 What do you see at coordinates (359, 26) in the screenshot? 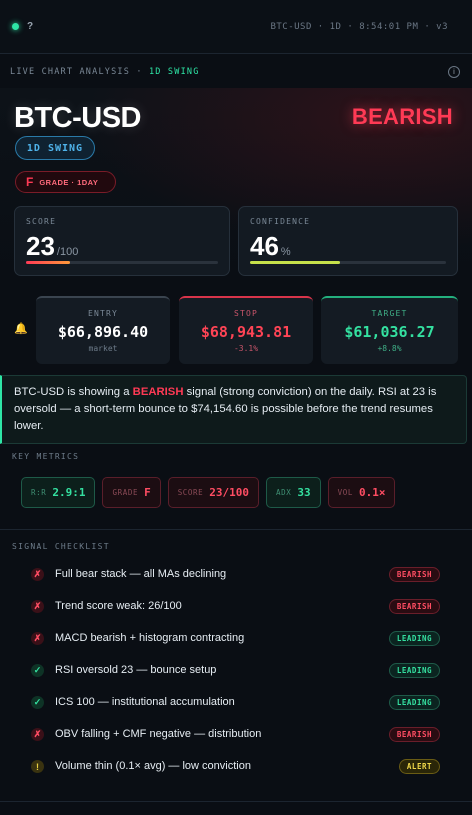
I see `status-readout: BTC-USD · 1D · 8:54:01 PM · v3` at bounding box center [359, 26].